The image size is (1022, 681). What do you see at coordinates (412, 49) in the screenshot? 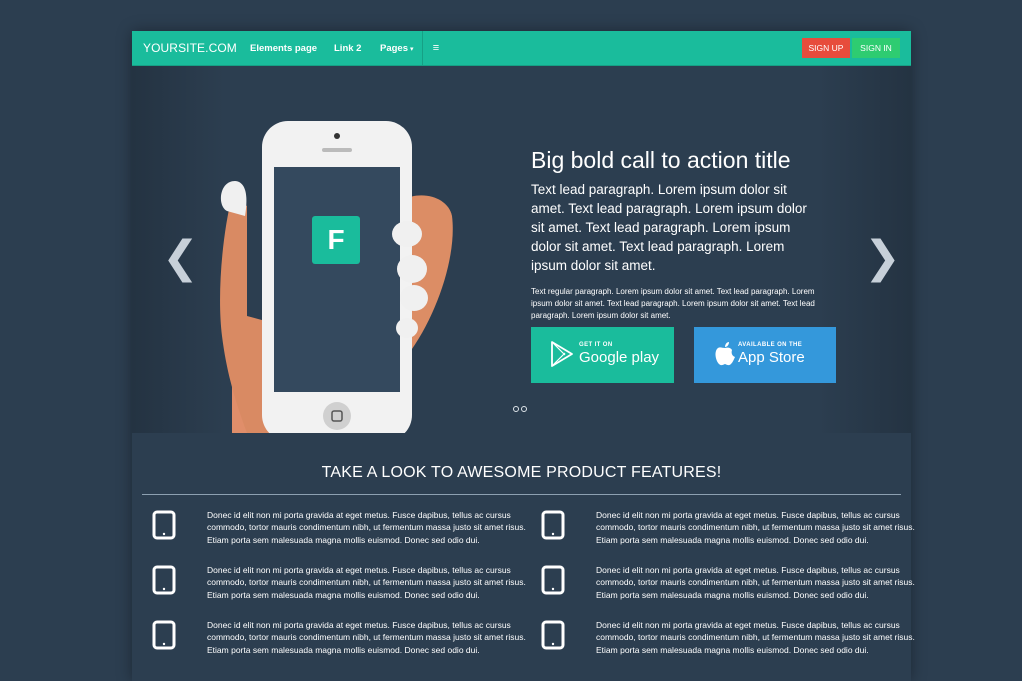
I see `caret-down-icon: ▾` at bounding box center [412, 49].